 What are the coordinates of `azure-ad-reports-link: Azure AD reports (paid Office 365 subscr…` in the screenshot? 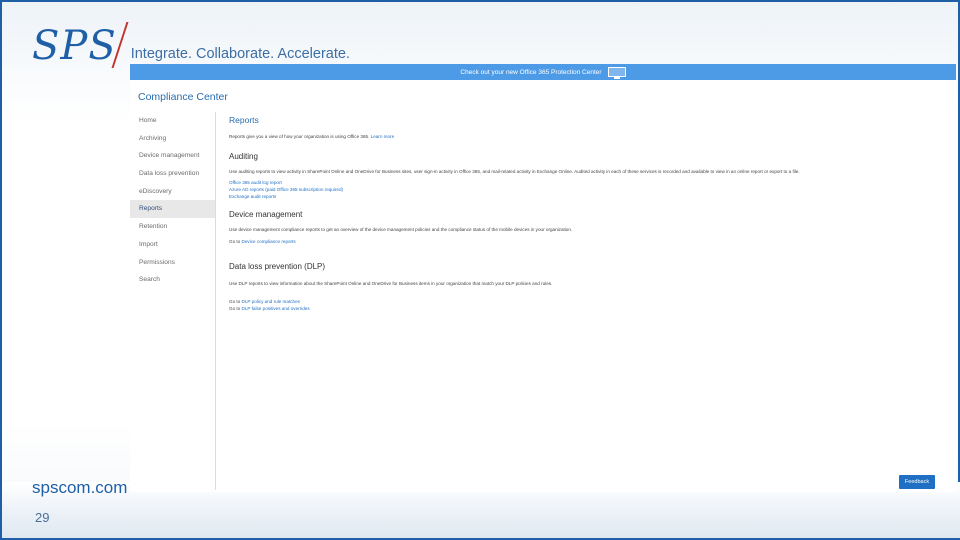 It's located at (286, 189).